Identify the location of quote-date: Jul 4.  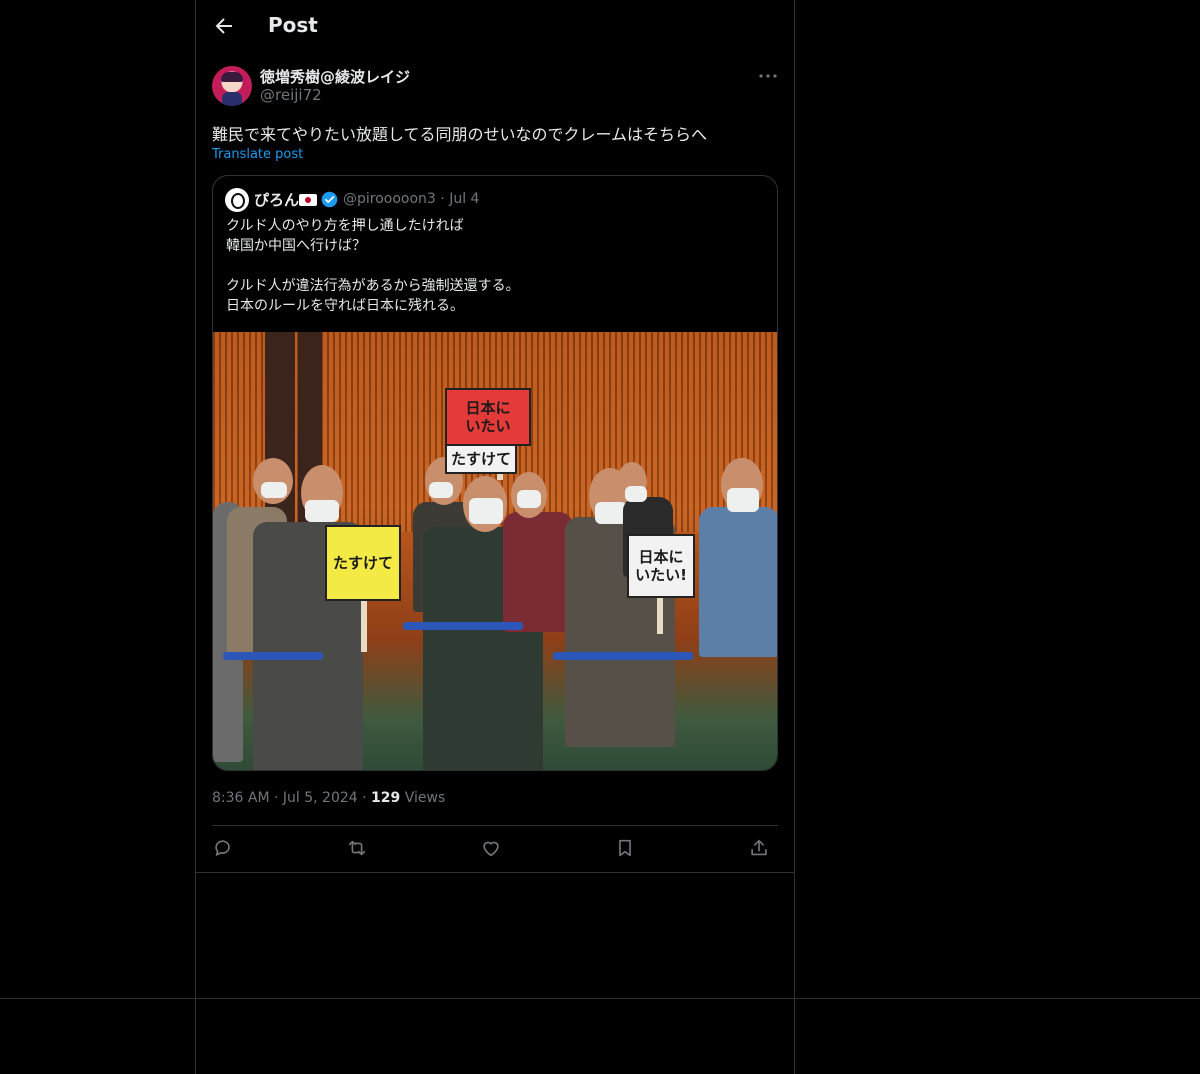
(464, 199).